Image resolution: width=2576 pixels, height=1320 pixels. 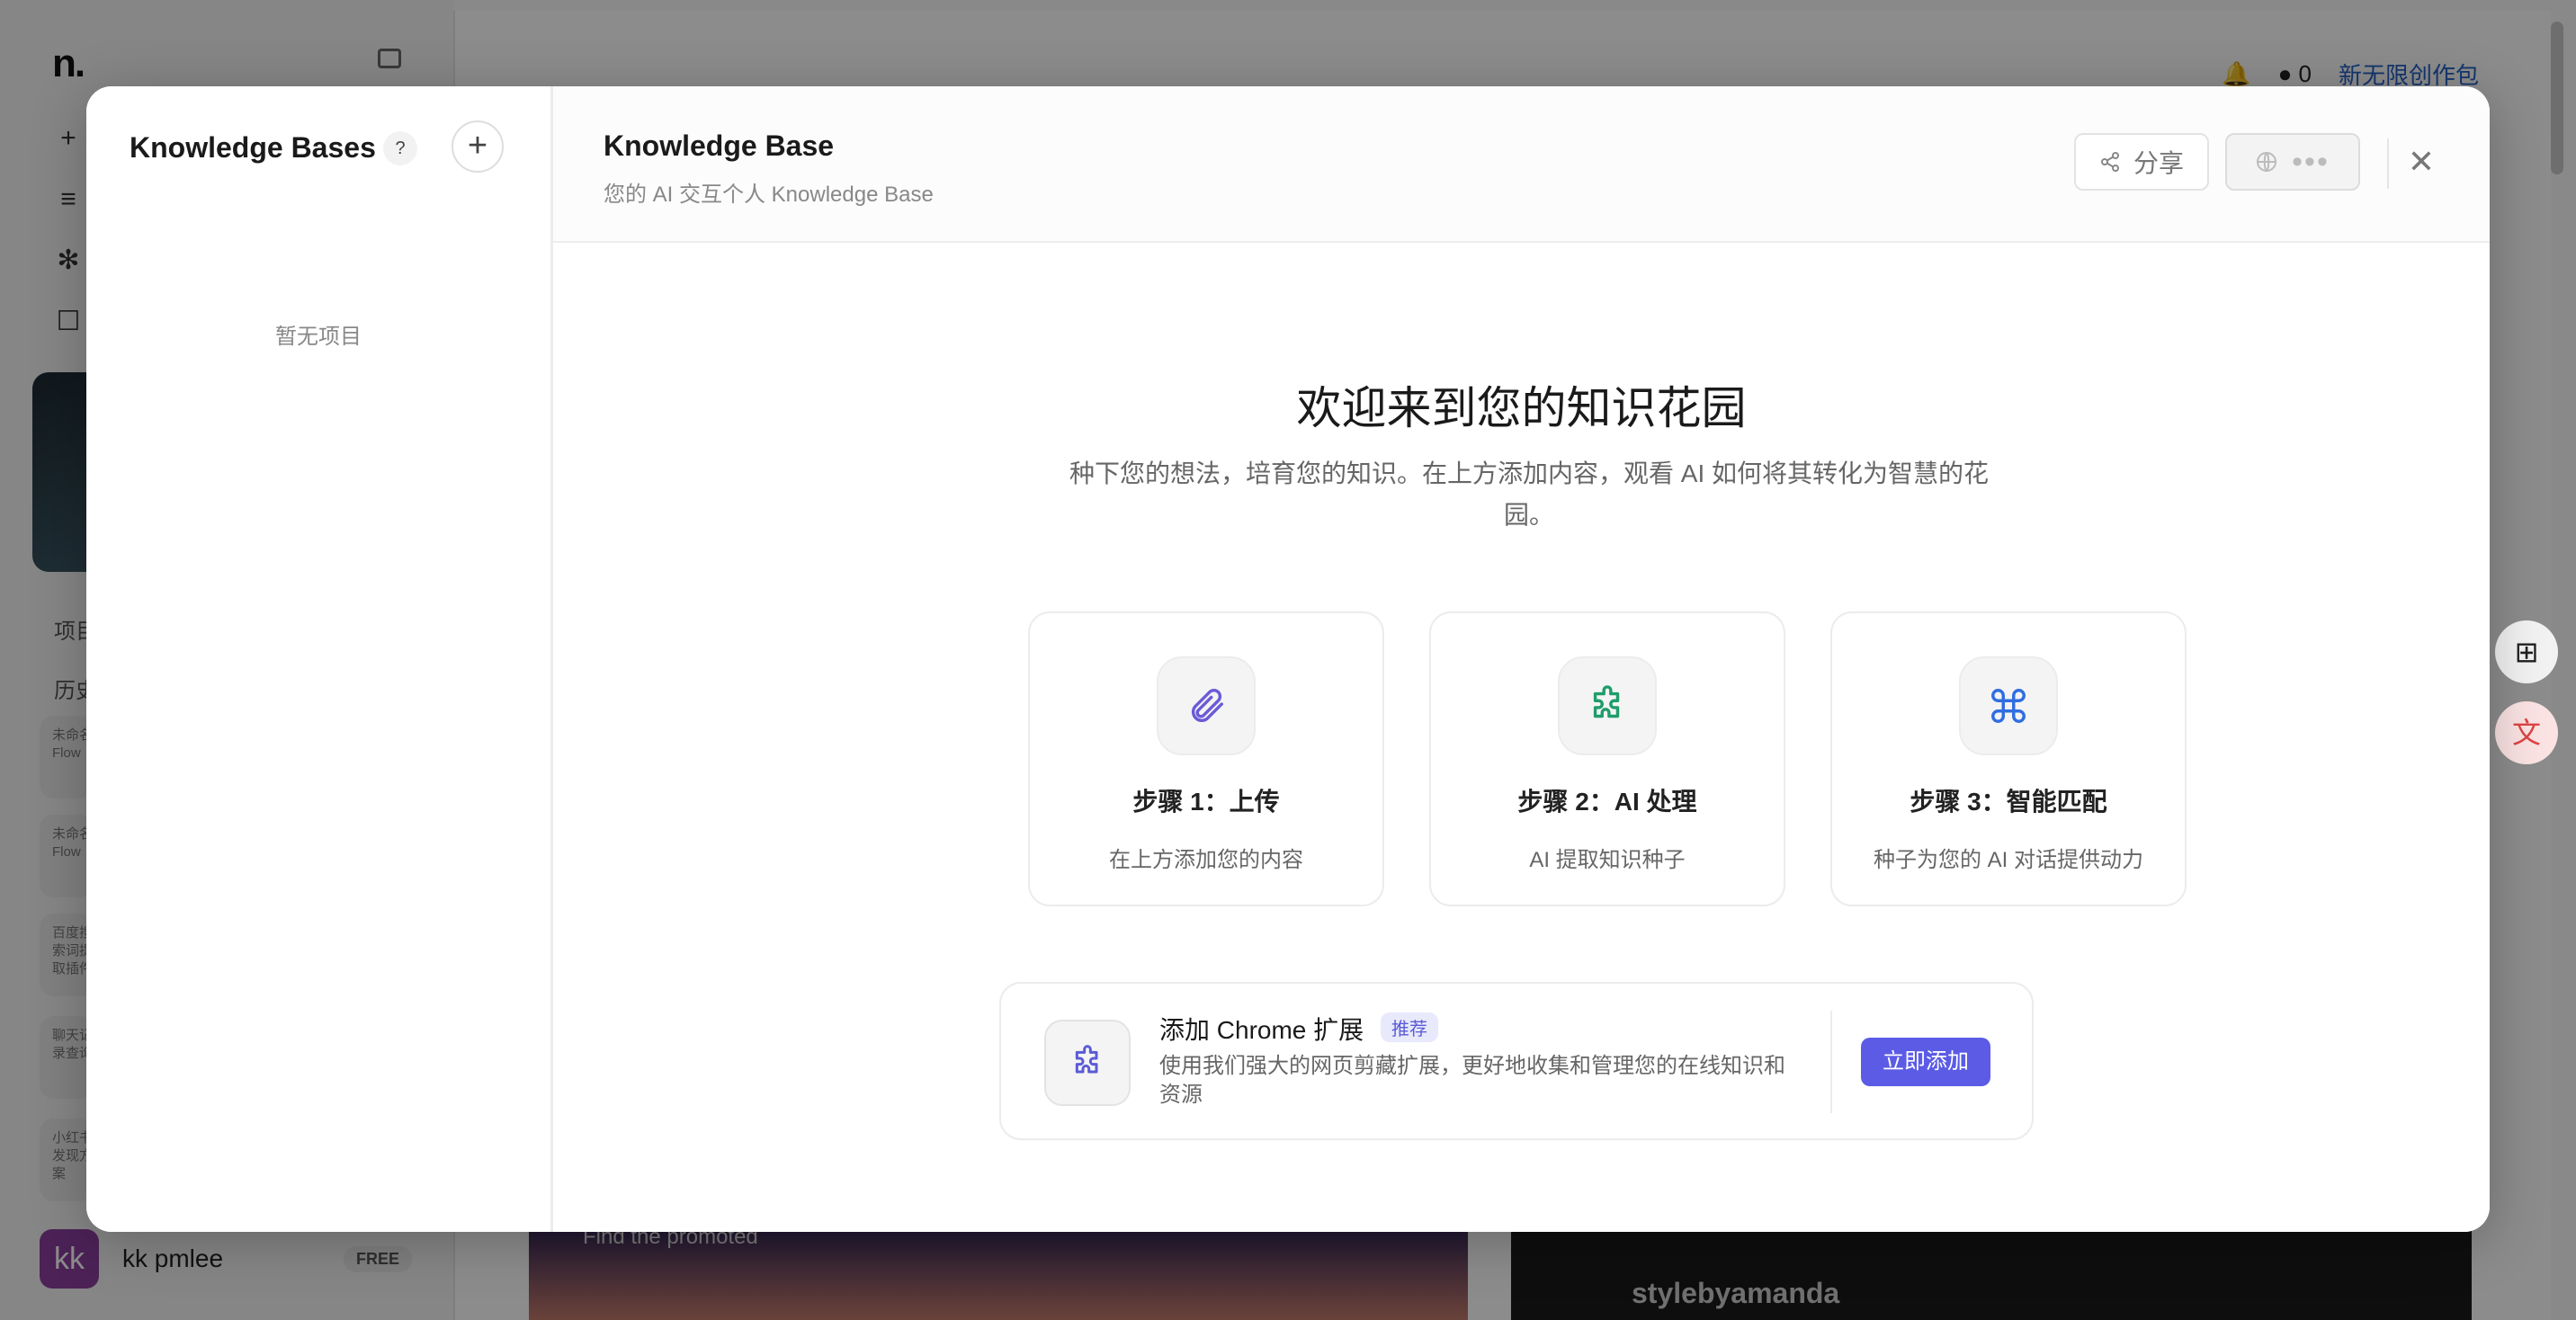 What do you see at coordinates (2526, 732) in the screenshot?
I see `translate-float-icon: 文` at bounding box center [2526, 732].